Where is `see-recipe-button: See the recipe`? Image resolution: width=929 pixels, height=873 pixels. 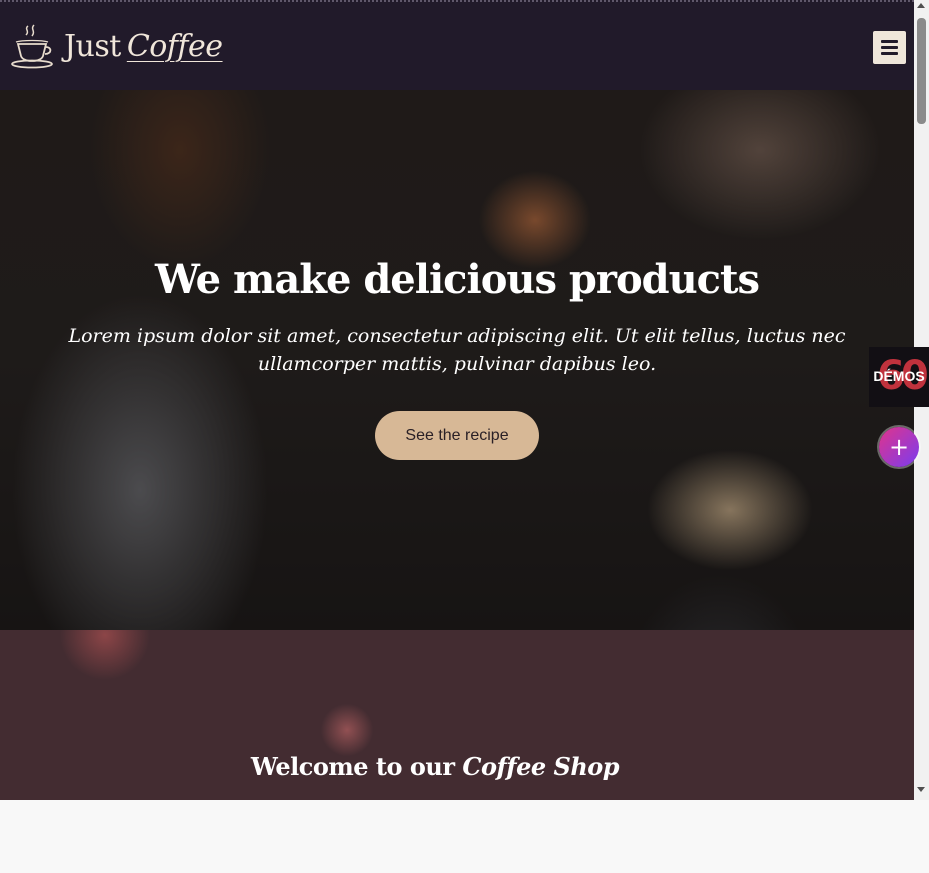 see-recipe-button: See the recipe is located at coordinates (457, 435).